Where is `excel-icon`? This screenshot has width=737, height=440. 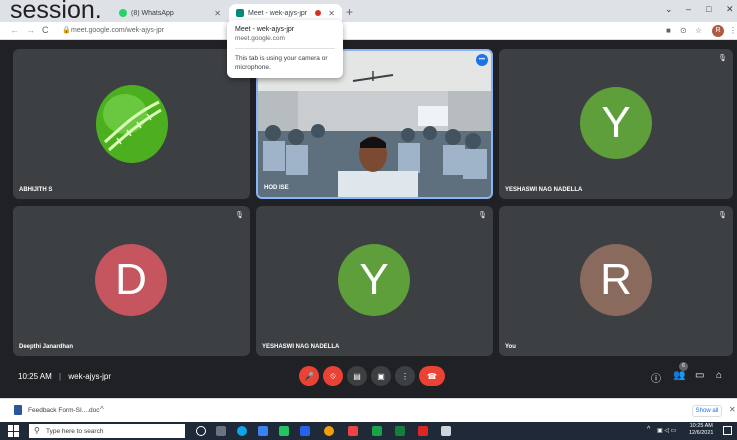
excel-icon is located at coordinates (400, 431).